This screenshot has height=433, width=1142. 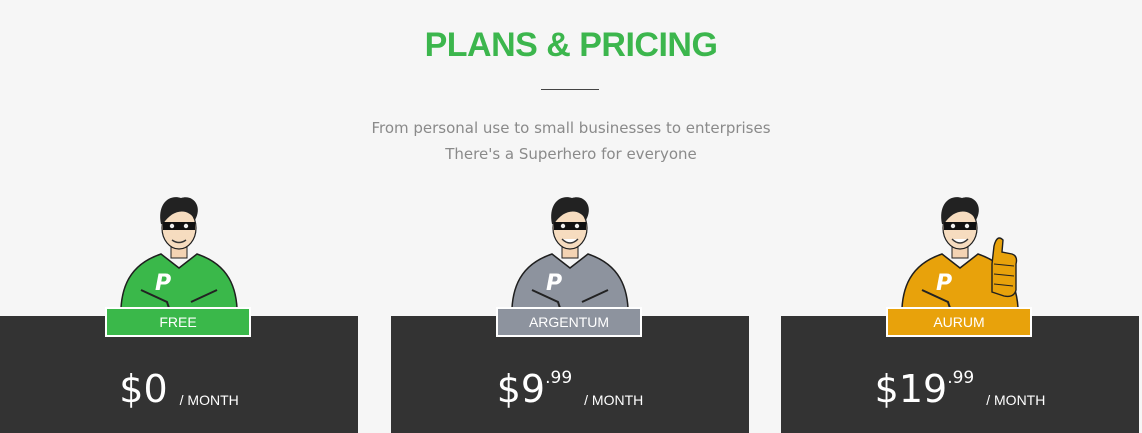 I want to click on plan-name-badge-free: FREE, so click(x=178, y=322).